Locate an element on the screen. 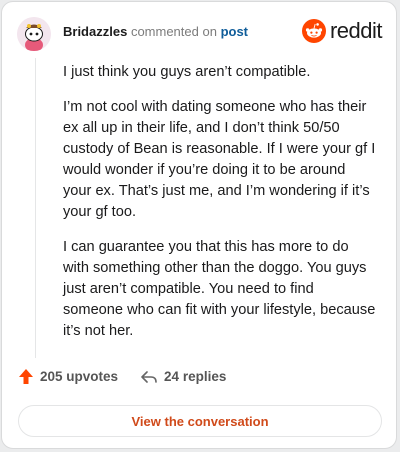 This screenshot has width=400, height=452. comment-header: Bridazzles commented on post reddit is located at coordinates (200, 34).